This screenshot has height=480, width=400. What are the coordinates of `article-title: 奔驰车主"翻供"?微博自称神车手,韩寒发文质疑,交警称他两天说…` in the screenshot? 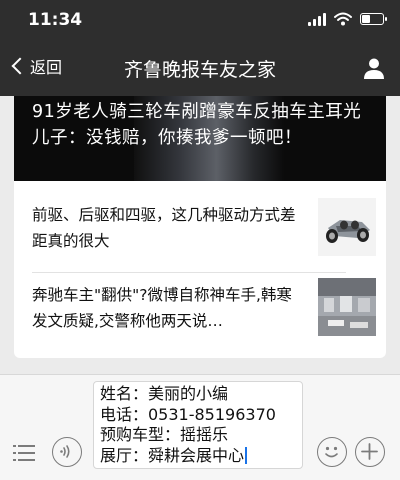 It's located at (162, 308).